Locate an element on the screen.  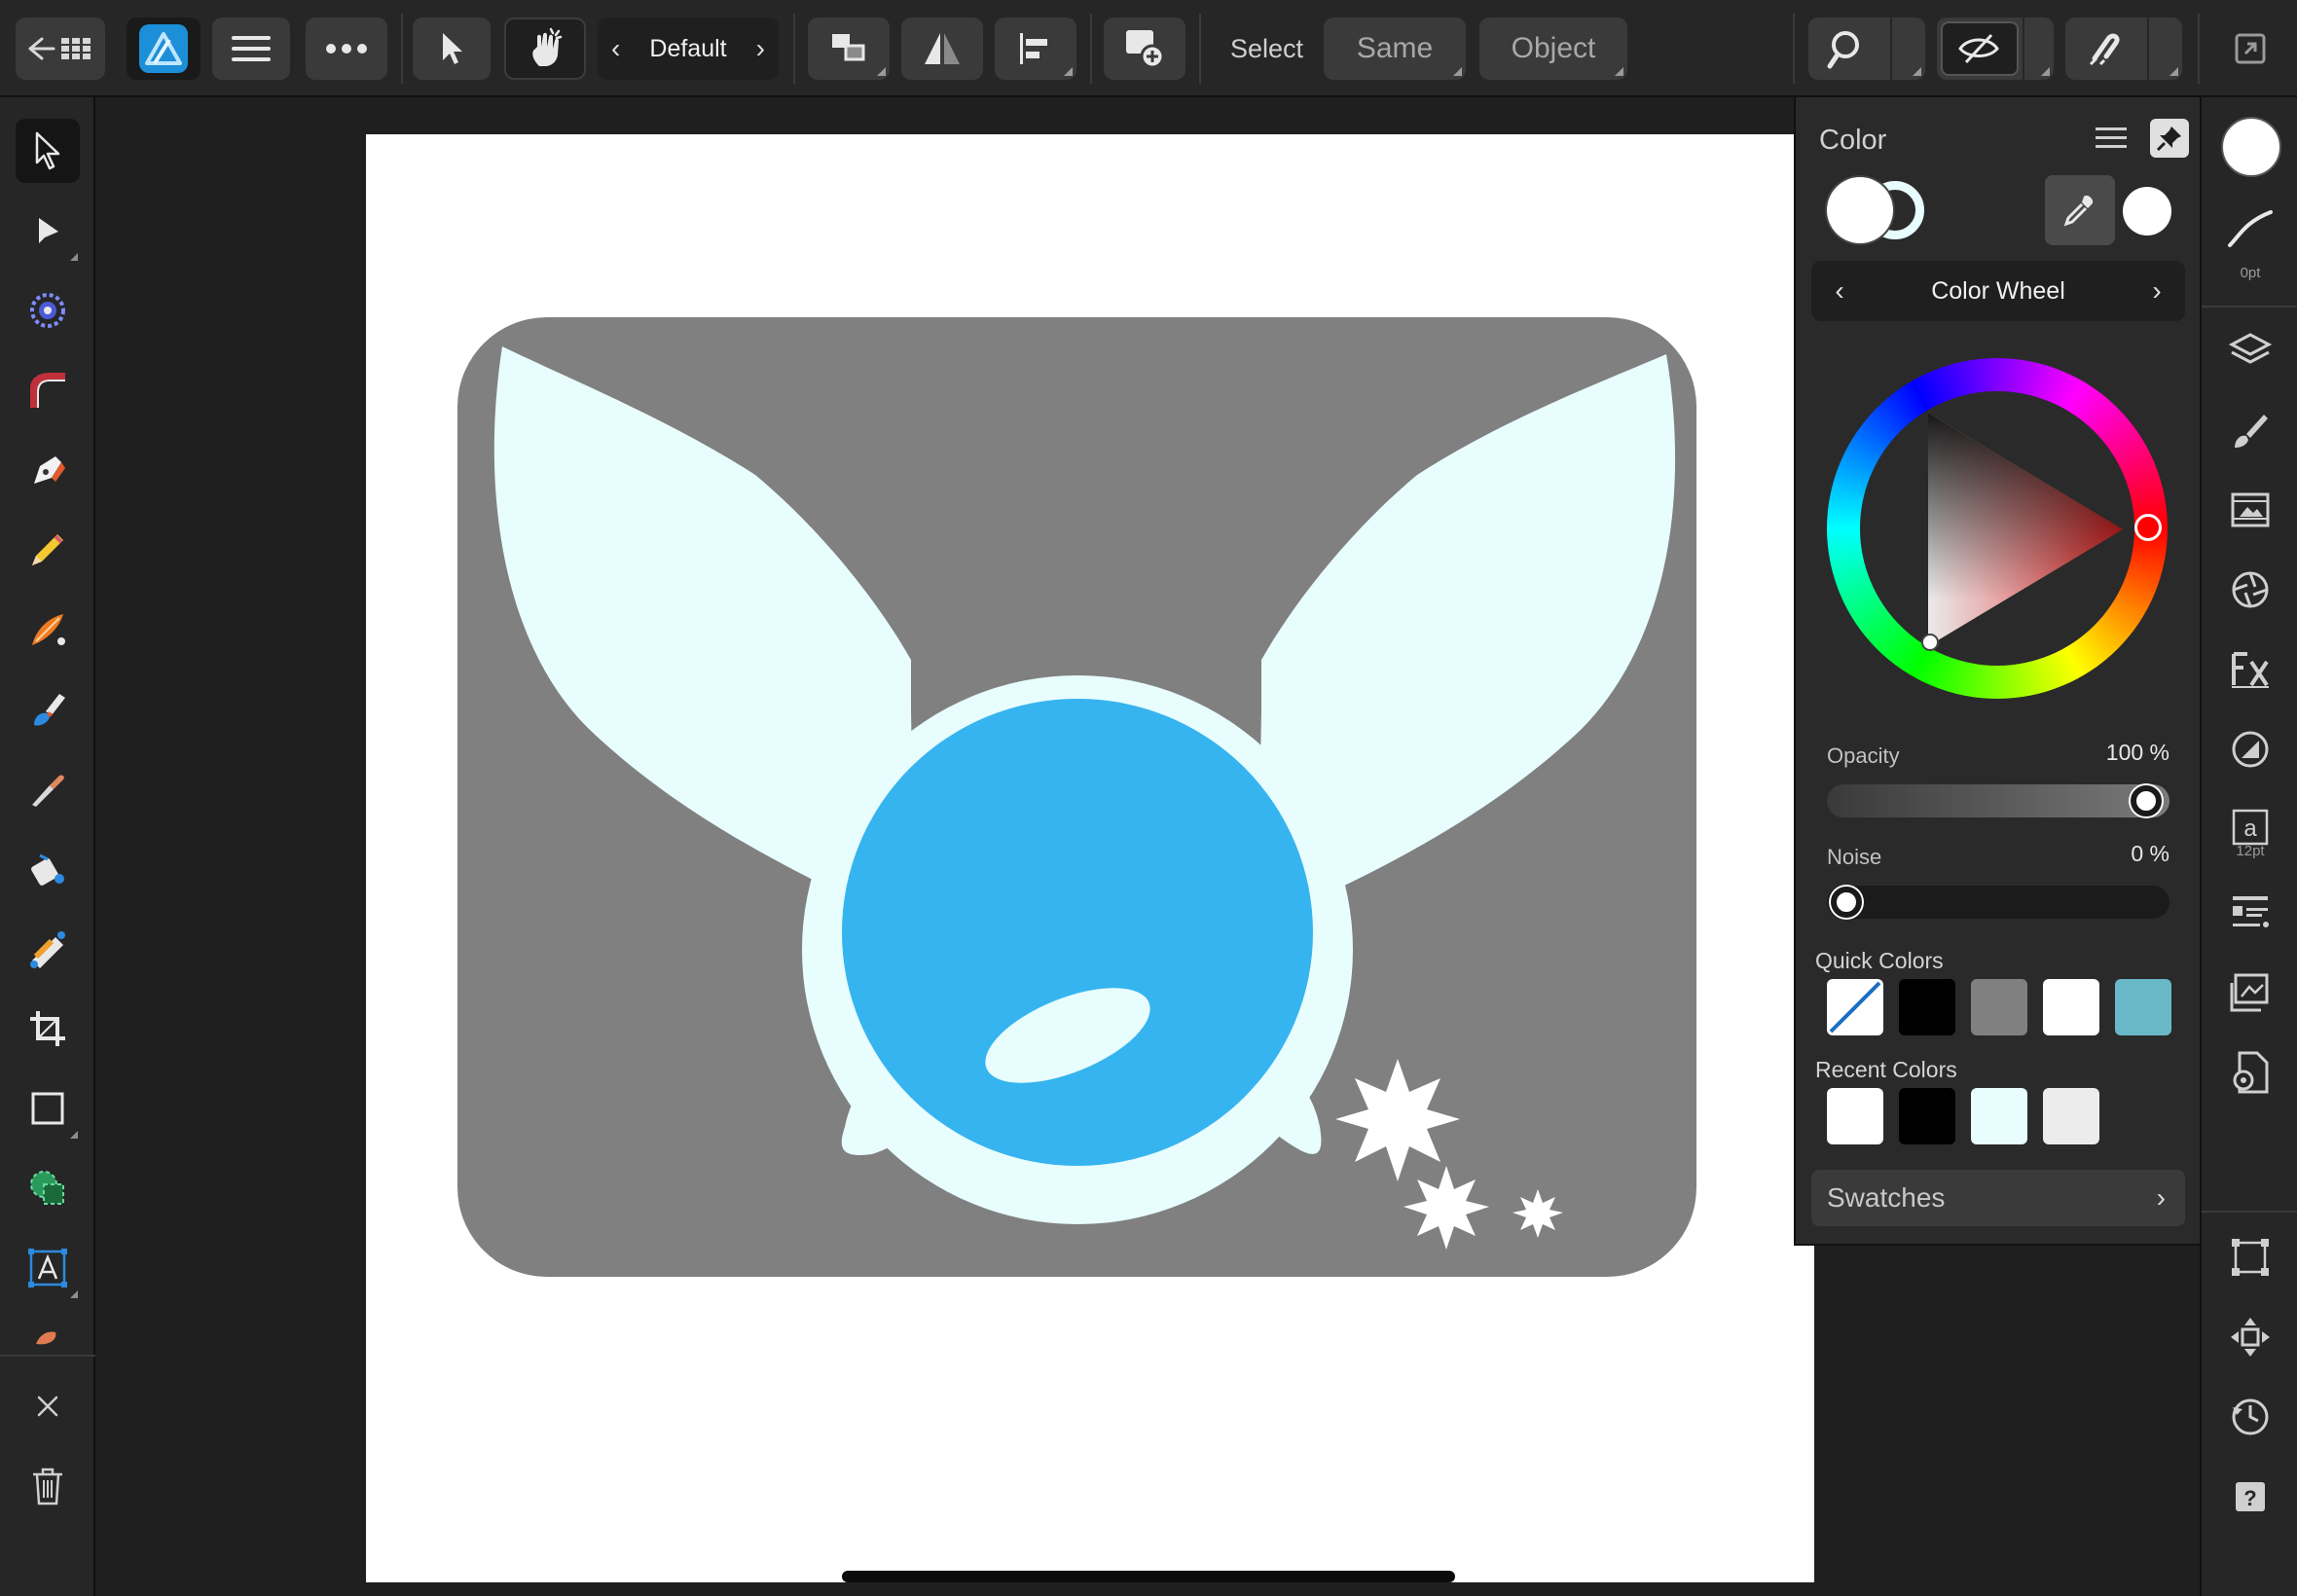
back-to-gallery-button is located at coordinates (60, 49).